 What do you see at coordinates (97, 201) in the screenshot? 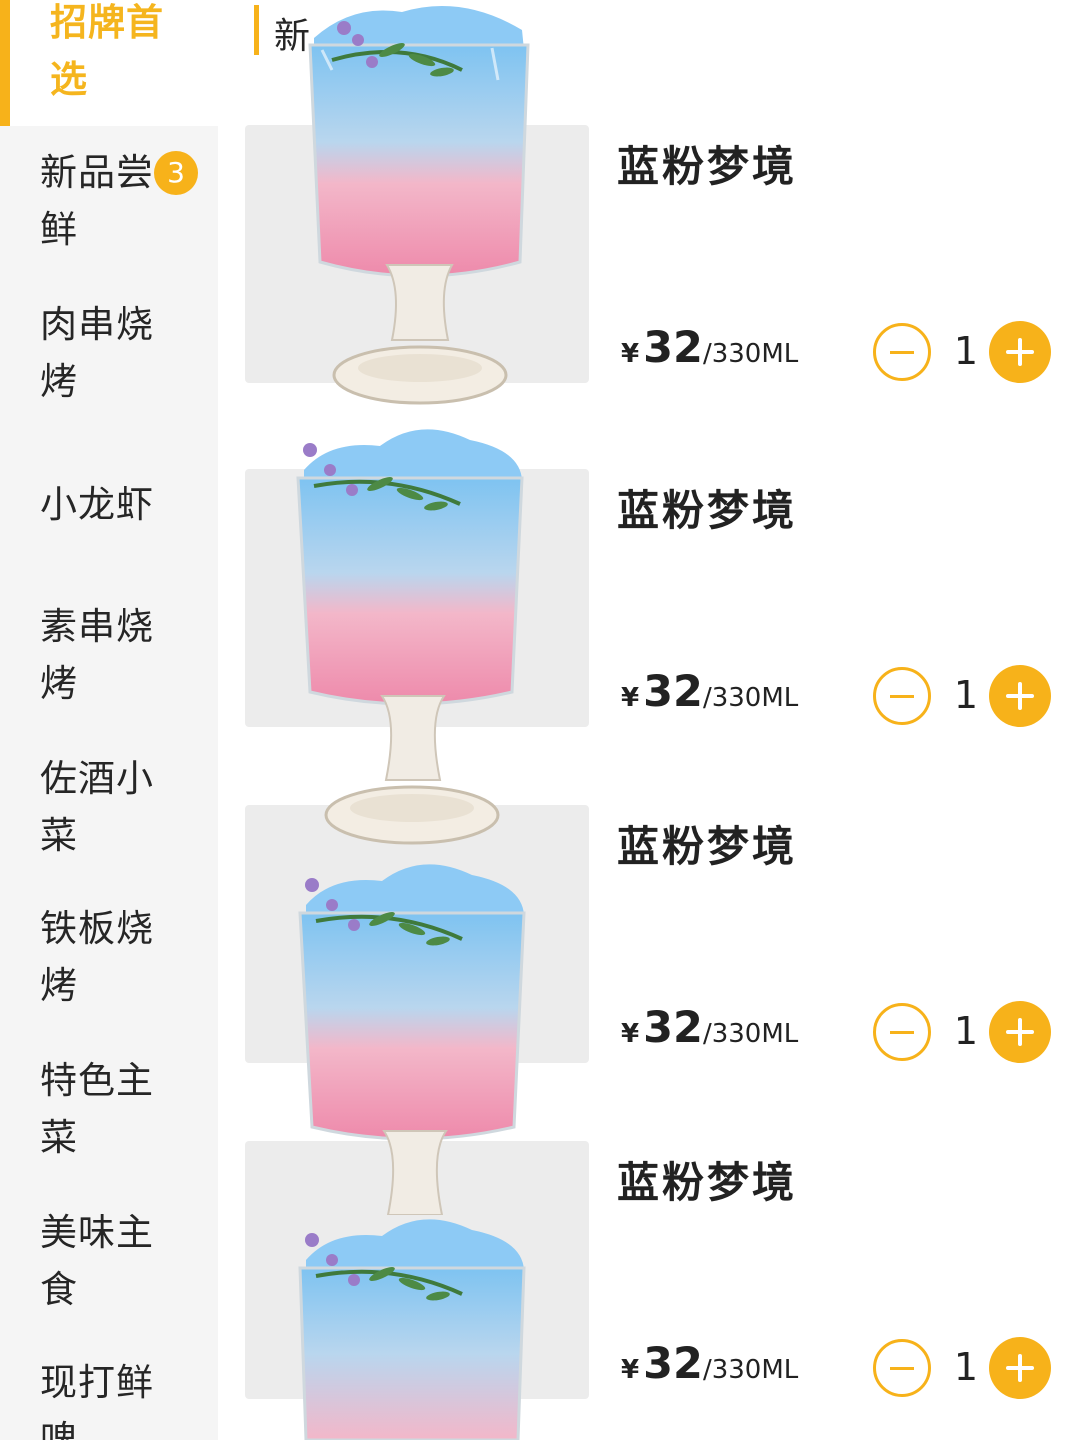
I see `sidebar-item-label: 新品尝鲜` at bounding box center [97, 201].